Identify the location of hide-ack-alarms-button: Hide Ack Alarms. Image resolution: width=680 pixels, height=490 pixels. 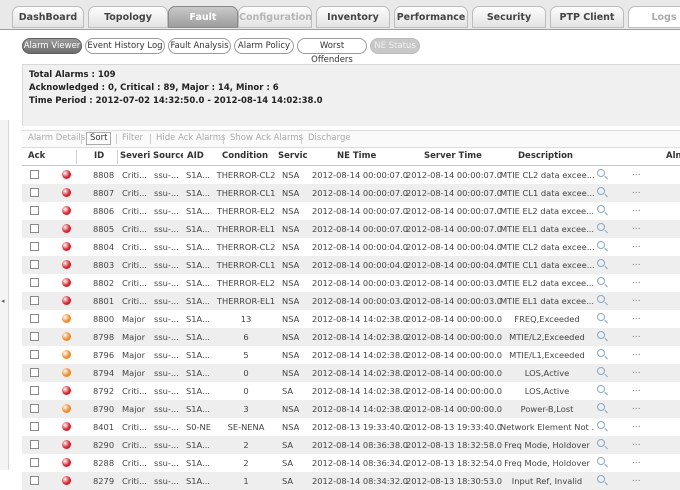
(190, 138).